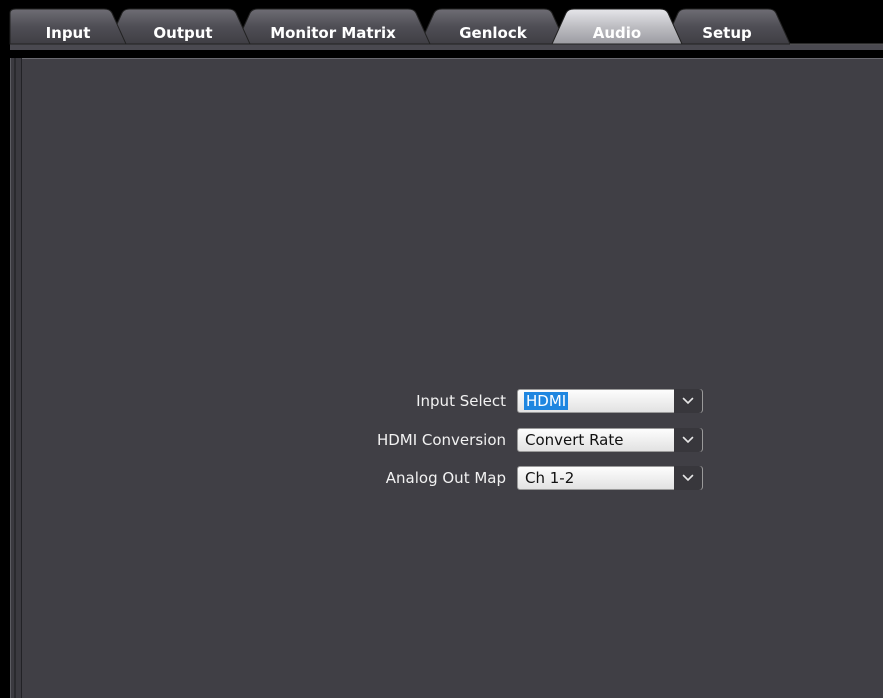  What do you see at coordinates (617, 33) in the screenshot?
I see `tab-audio: Audio` at bounding box center [617, 33].